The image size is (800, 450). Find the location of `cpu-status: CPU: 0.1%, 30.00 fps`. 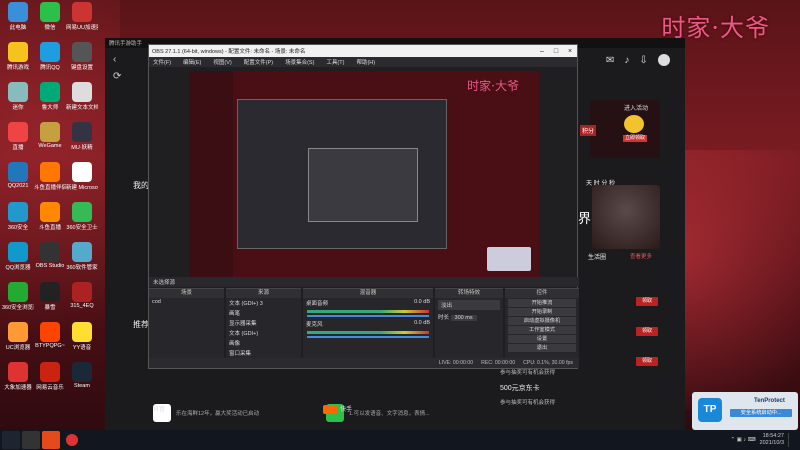

cpu-status: CPU: 0.1%, 30.00 fps is located at coordinates (548, 363).